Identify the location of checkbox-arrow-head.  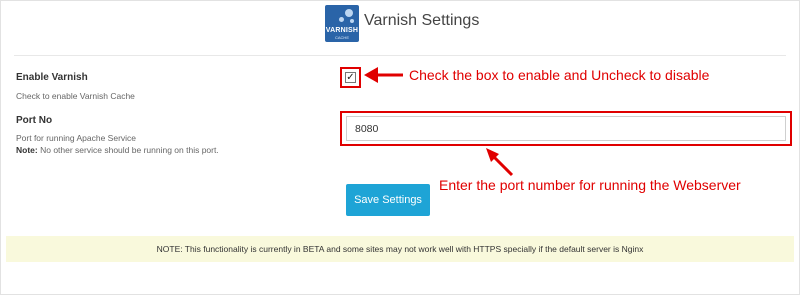
(371, 75).